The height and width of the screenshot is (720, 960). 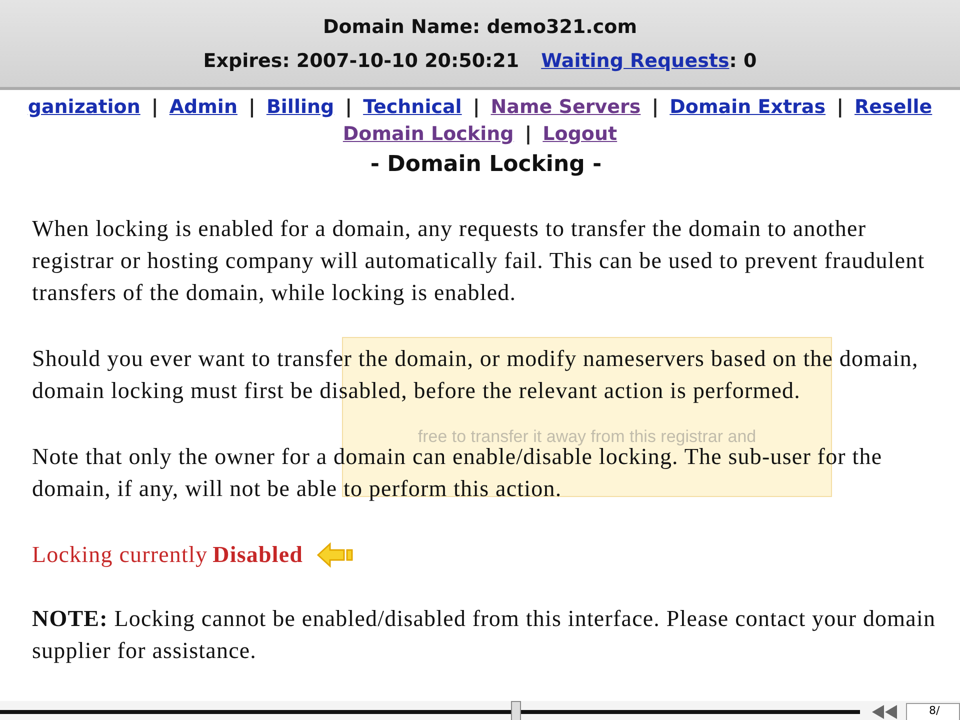 I want to click on expires-date: 2007-10-10 20:50:21, so click(x=408, y=61).